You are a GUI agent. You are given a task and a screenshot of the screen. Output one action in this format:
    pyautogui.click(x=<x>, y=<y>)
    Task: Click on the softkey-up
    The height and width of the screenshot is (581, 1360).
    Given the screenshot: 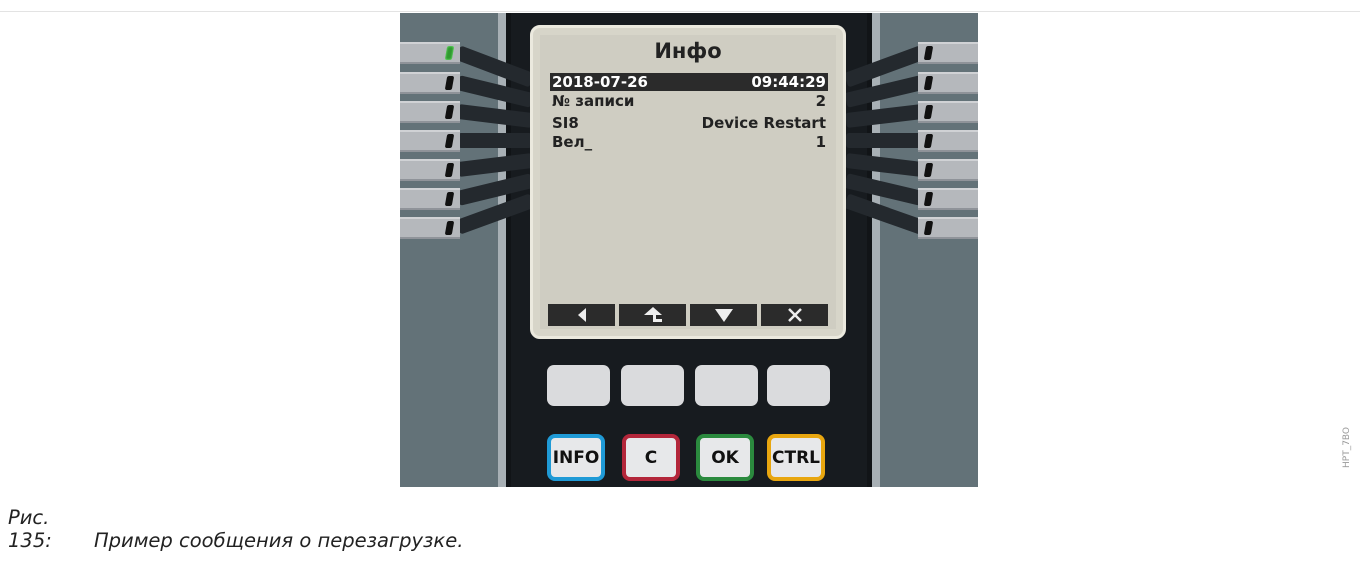 What is the action you would take?
    pyautogui.click(x=652, y=315)
    